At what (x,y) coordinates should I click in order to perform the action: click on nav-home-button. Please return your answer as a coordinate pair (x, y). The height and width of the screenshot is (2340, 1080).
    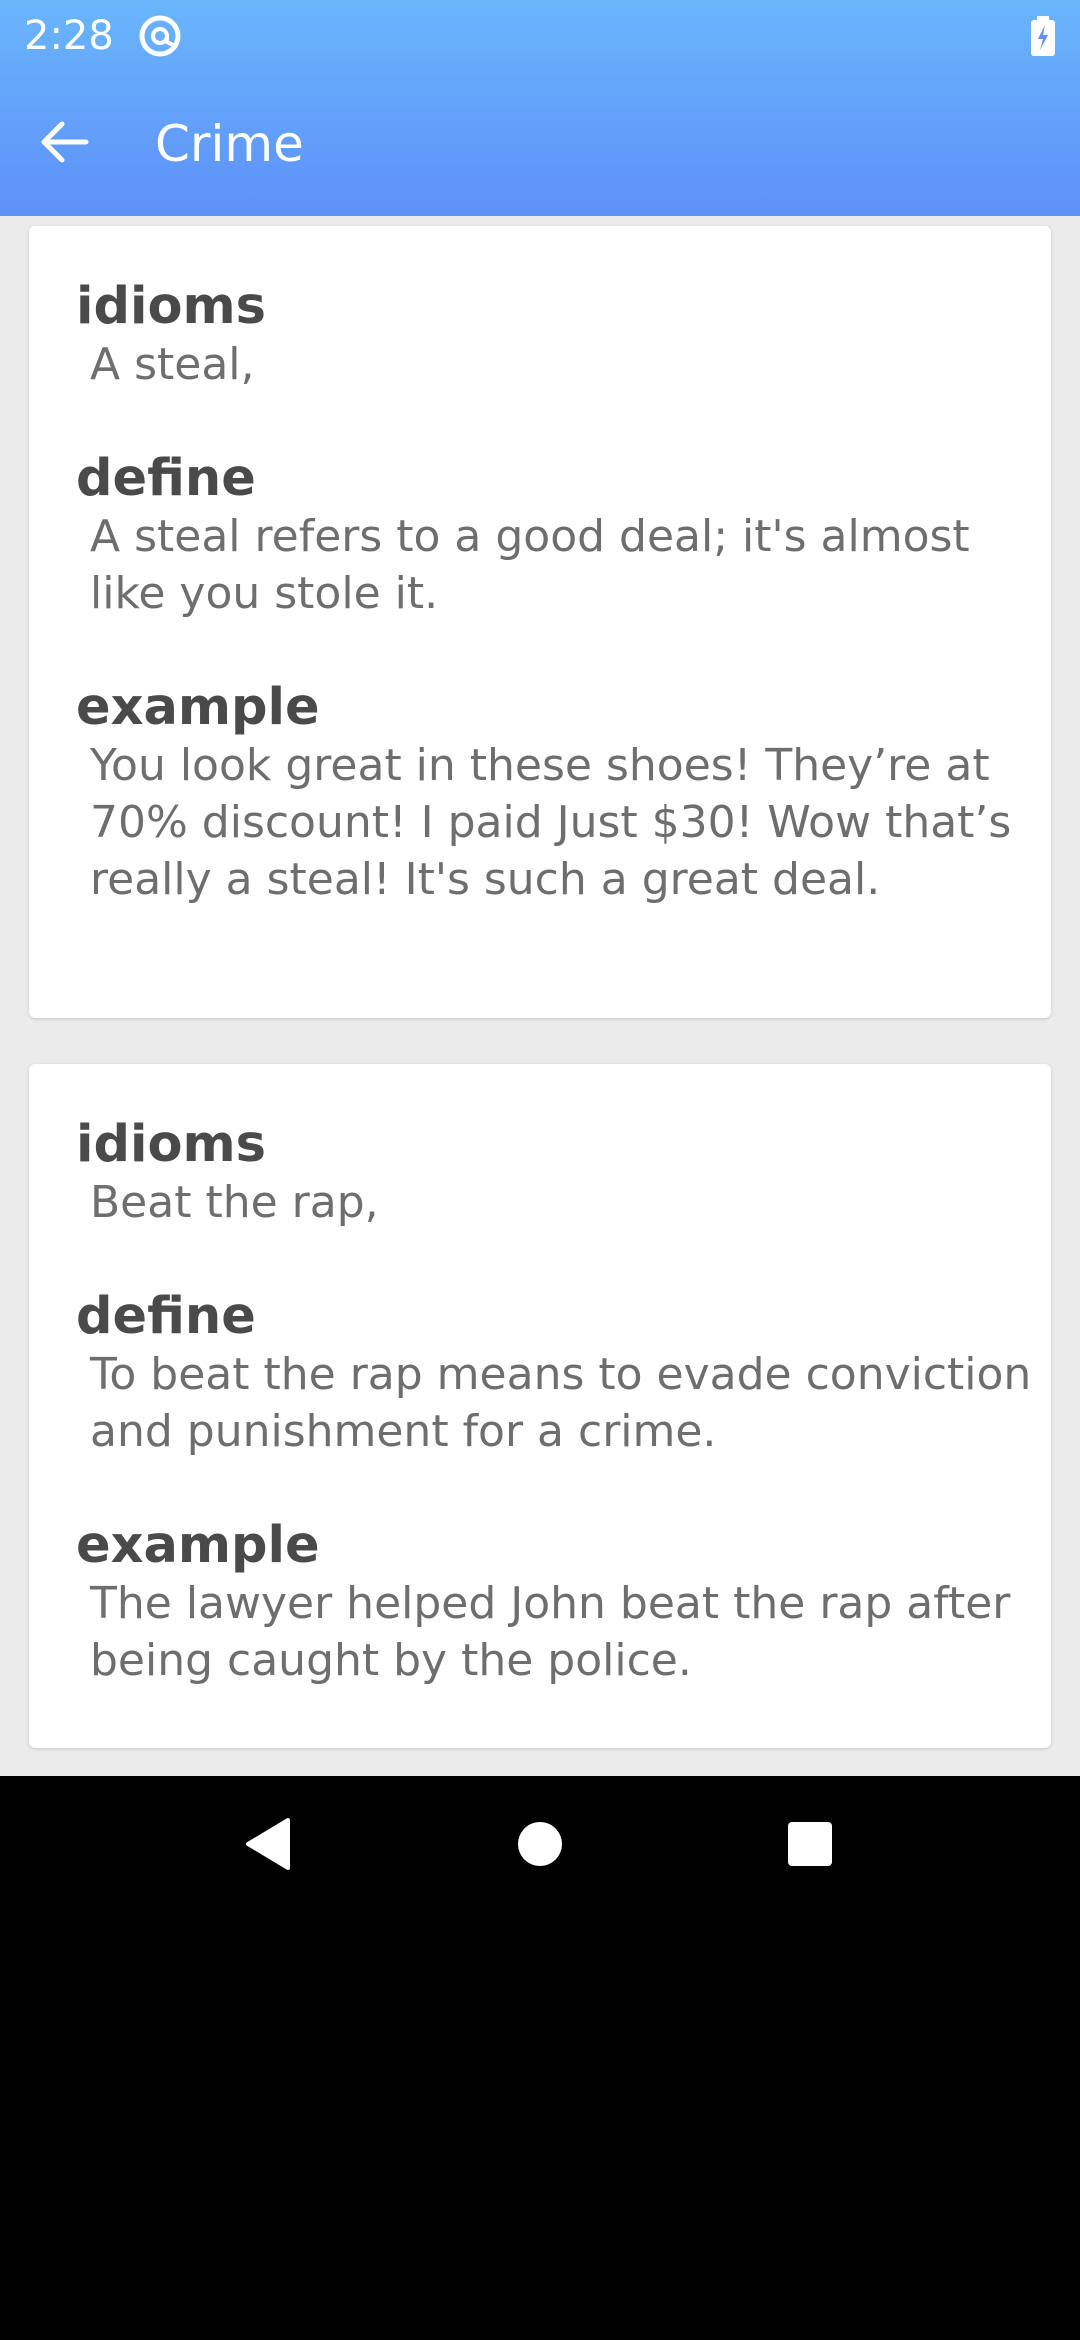
    Looking at the image, I should click on (540, 1846).